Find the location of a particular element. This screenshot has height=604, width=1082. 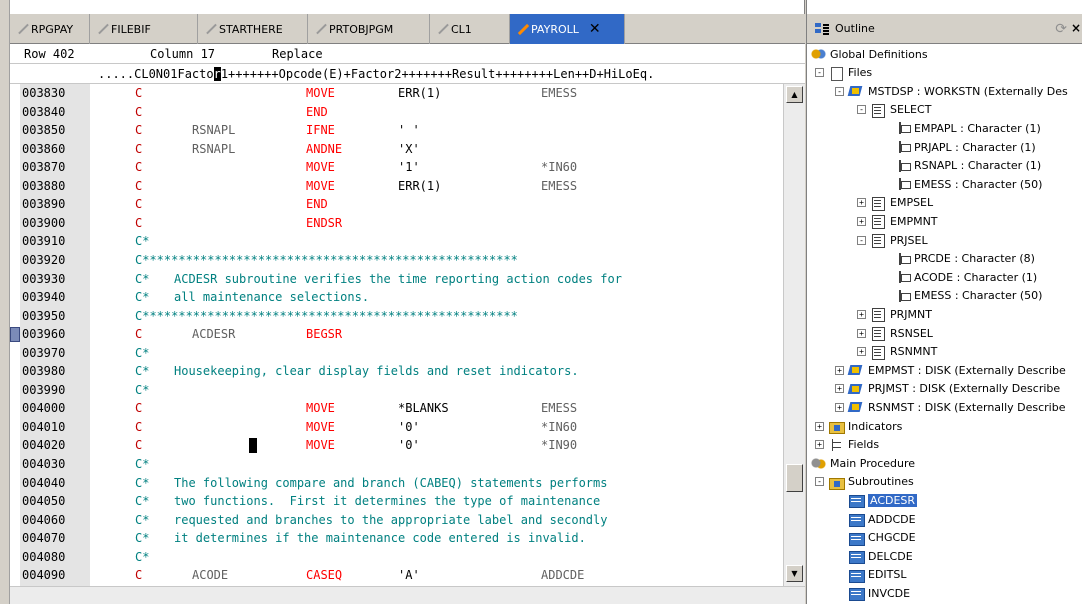

code-line: 003970 C* is located at coordinates (396, 353).